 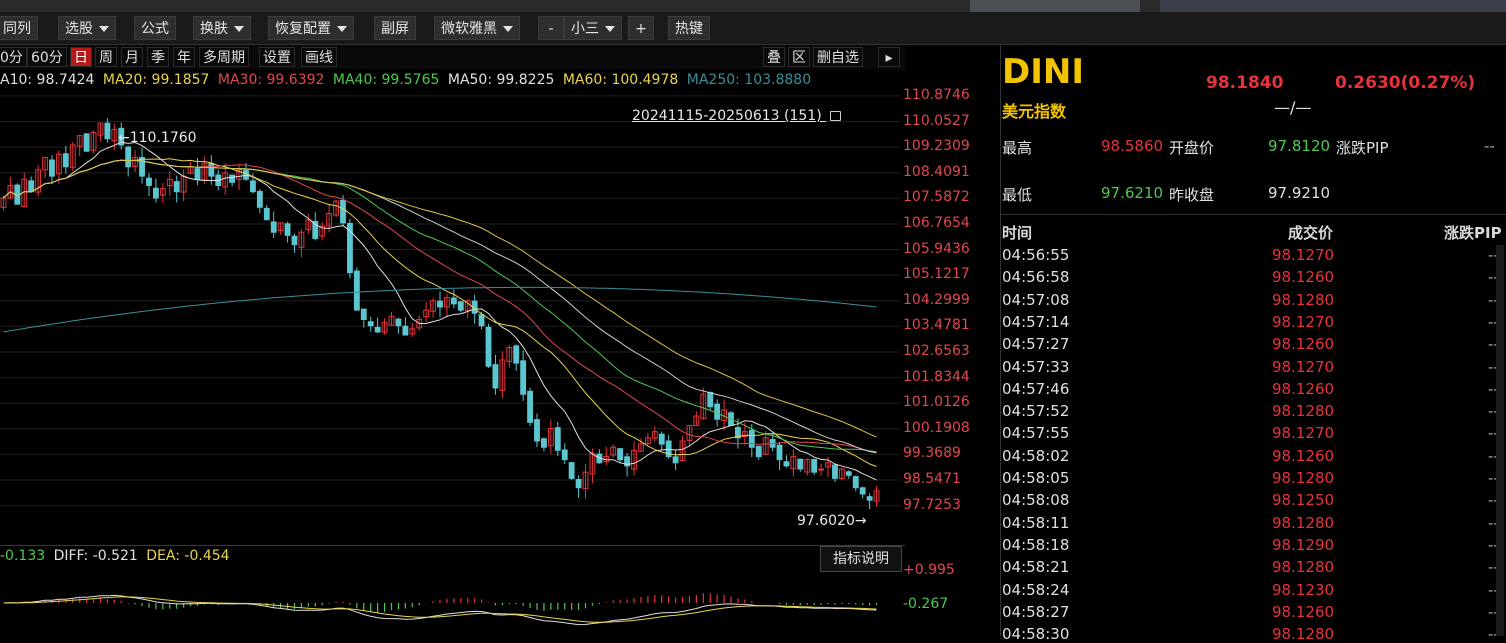 I want to click on quote-pip-label: 涨跌PIP, so click(x=1362, y=147).